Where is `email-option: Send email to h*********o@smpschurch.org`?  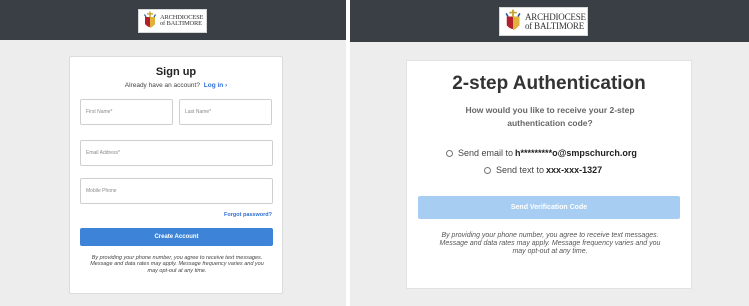
email-option: Send email to h*********o@smpschurch.org is located at coordinates (541, 153).